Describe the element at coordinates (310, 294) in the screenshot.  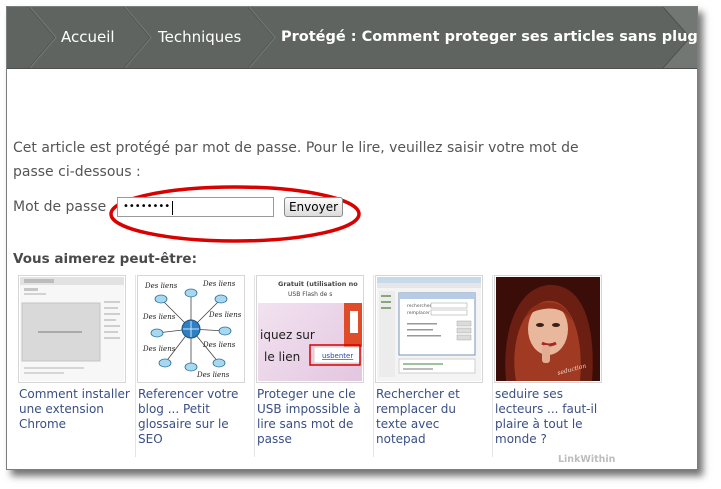
I see `svg-text: USB Flash de s` at that location.